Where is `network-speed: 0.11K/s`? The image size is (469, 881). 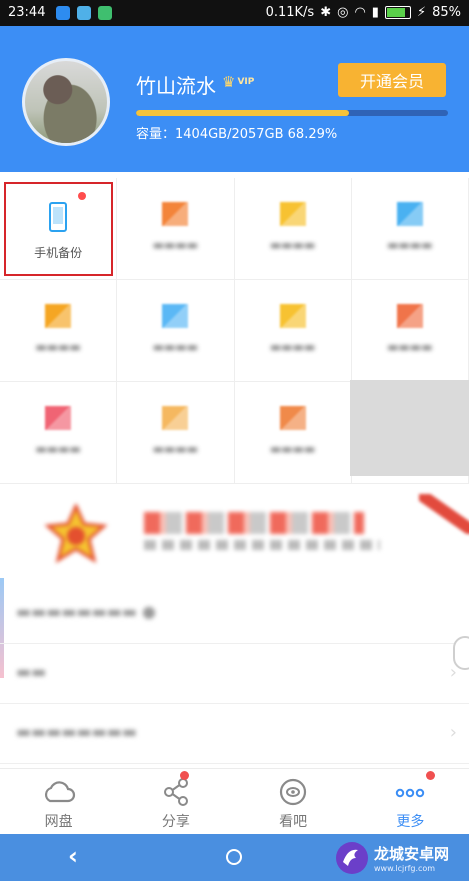
network-speed: 0.11K/s is located at coordinates (290, 12).